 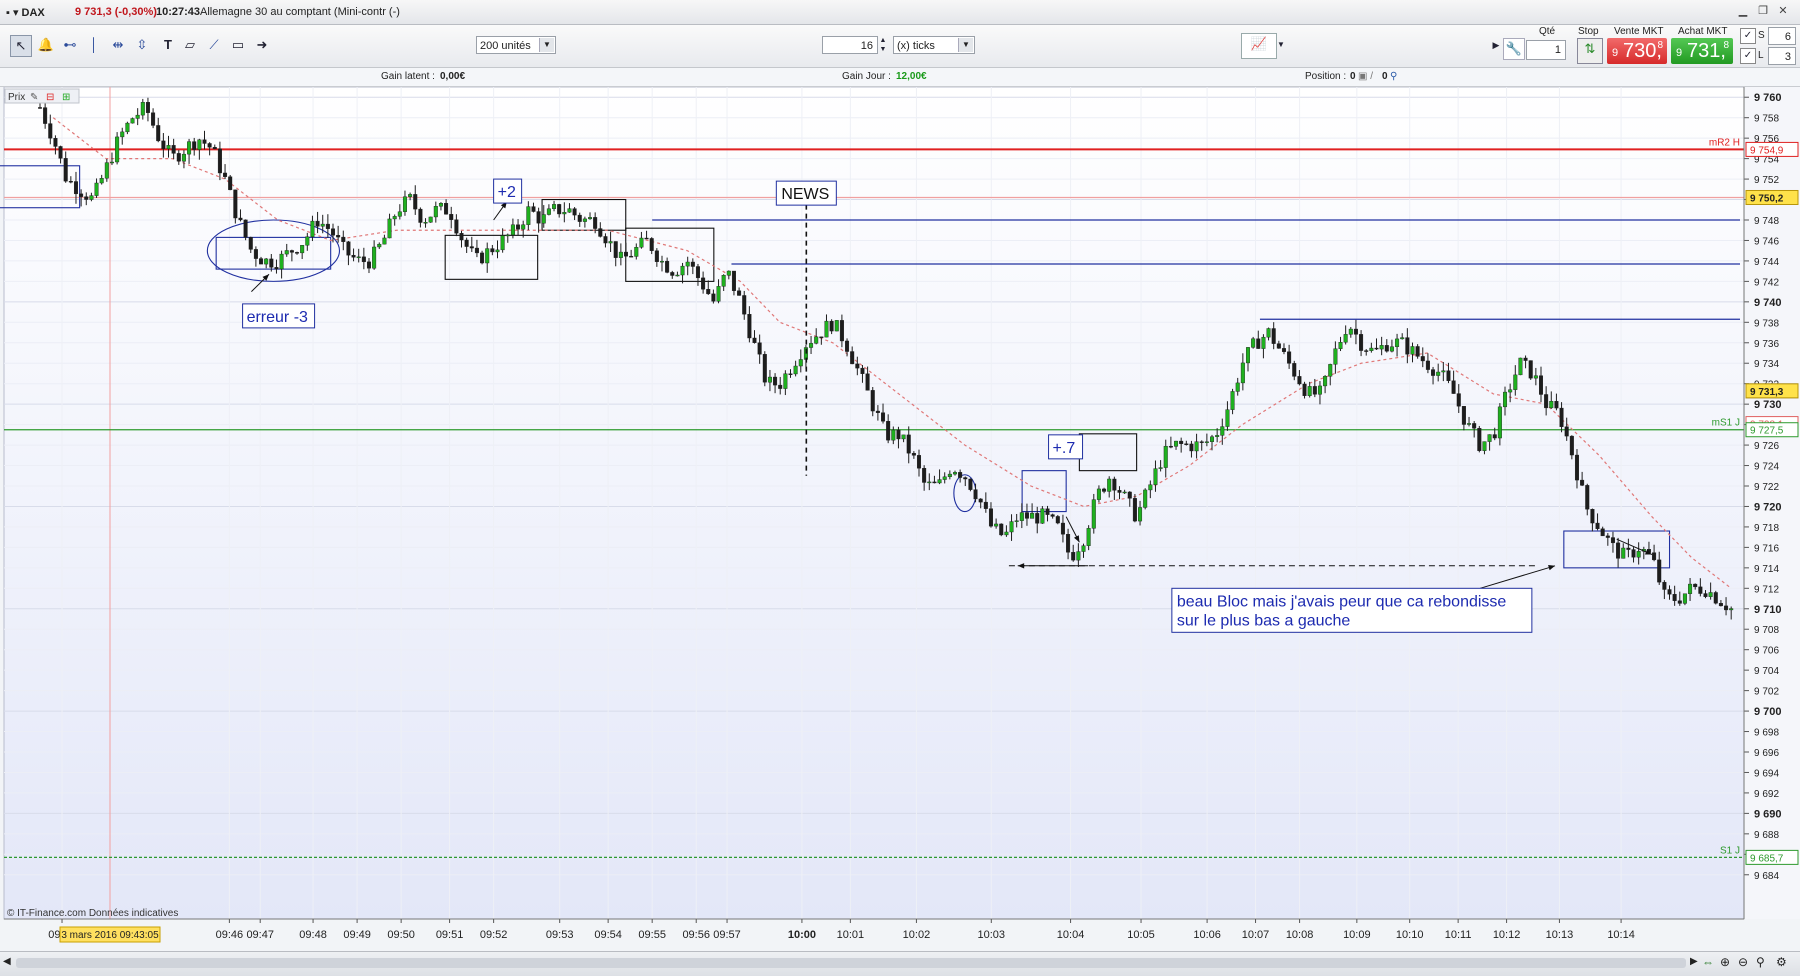 What do you see at coordinates (850, 45) in the screenshot?
I see `ticks-input: 16` at bounding box center [850, 45].